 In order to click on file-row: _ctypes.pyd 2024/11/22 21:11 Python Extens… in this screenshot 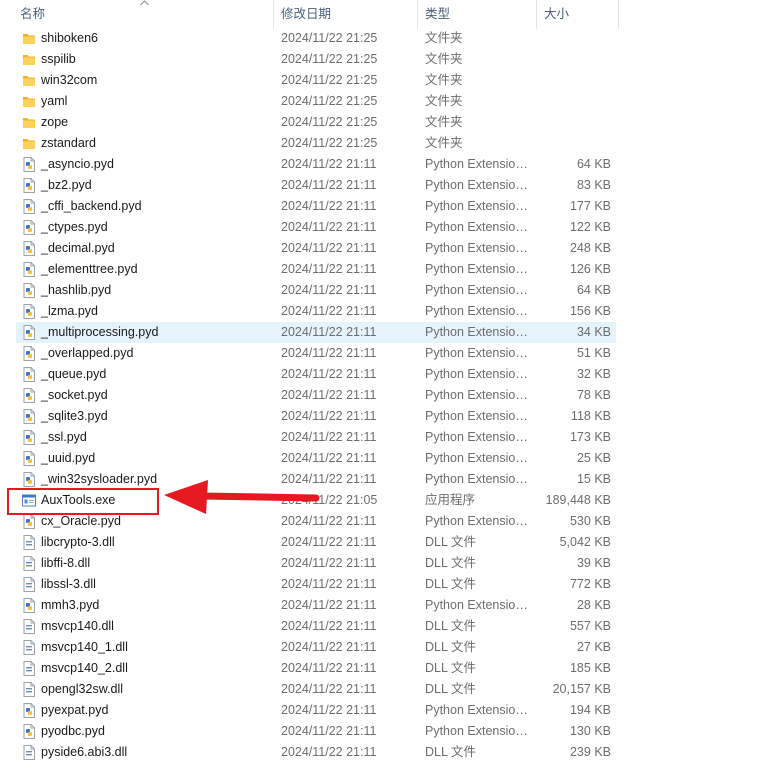, I will do `click(381, 227)`.